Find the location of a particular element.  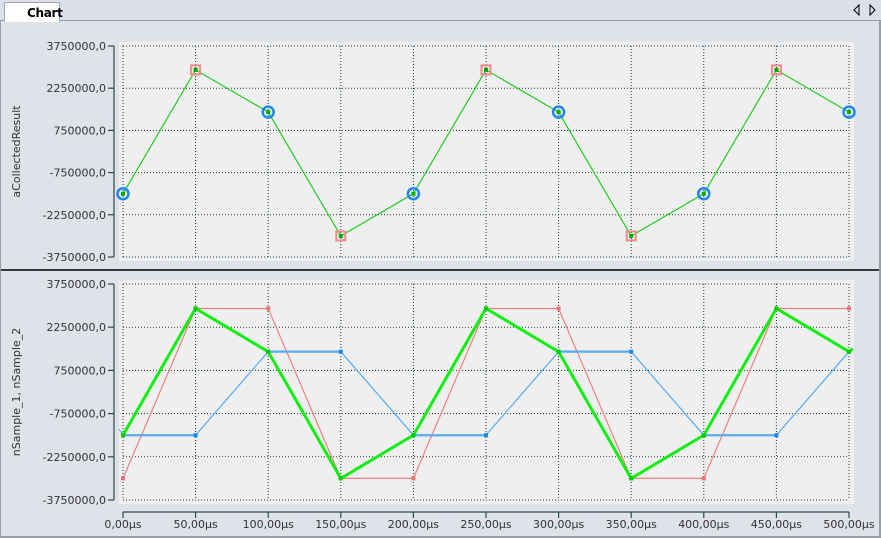

x-tick-label: 50,00µs is located at coordinates (195, 524).